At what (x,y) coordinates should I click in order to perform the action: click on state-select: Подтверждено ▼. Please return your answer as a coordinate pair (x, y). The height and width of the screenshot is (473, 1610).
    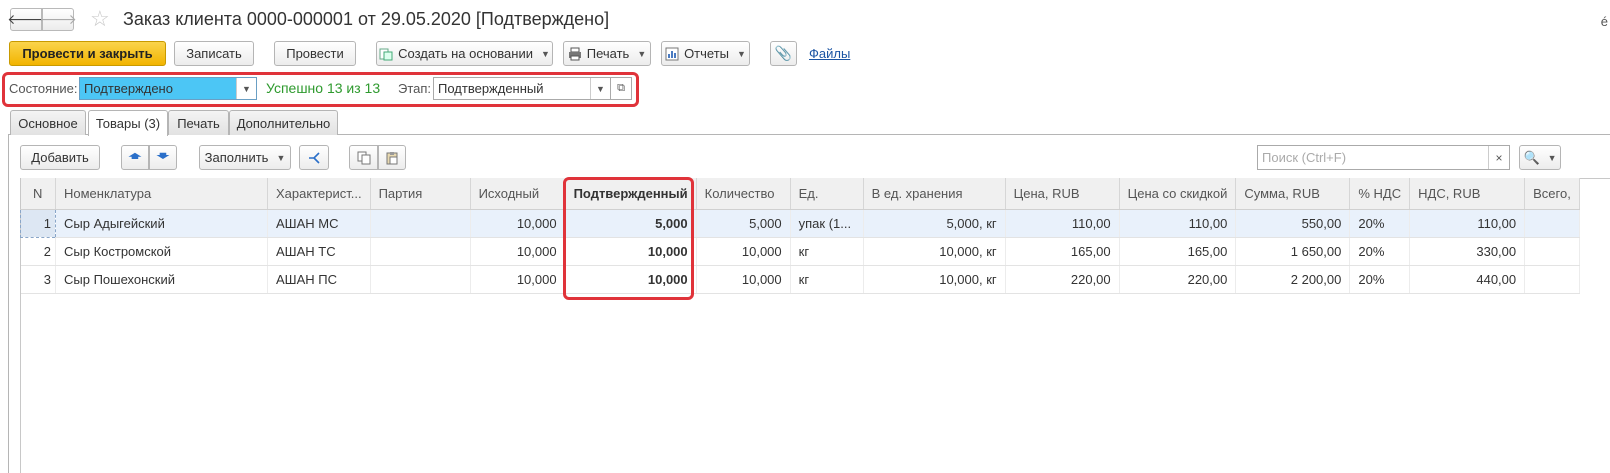
    Looking at the image, I should click on (168, 88).